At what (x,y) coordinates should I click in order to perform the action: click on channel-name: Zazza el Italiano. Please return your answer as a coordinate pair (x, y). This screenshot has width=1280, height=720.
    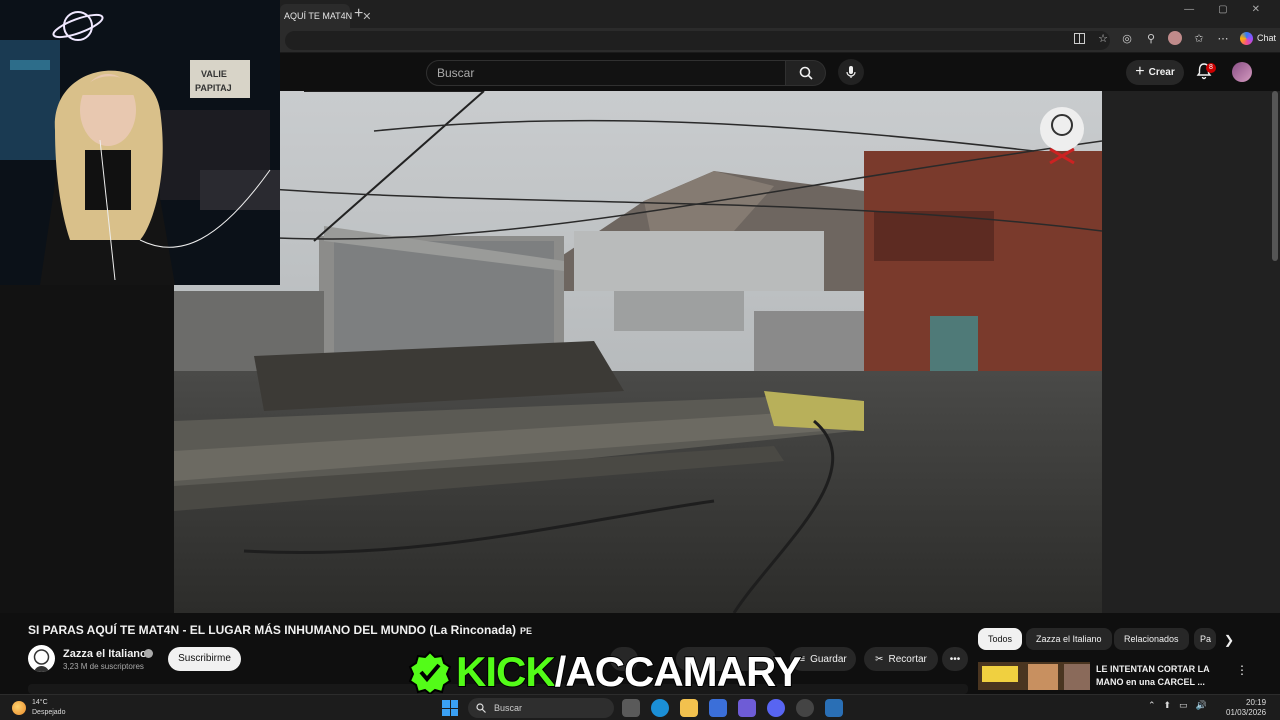
    Looking at the image, I should click on (105, 654).